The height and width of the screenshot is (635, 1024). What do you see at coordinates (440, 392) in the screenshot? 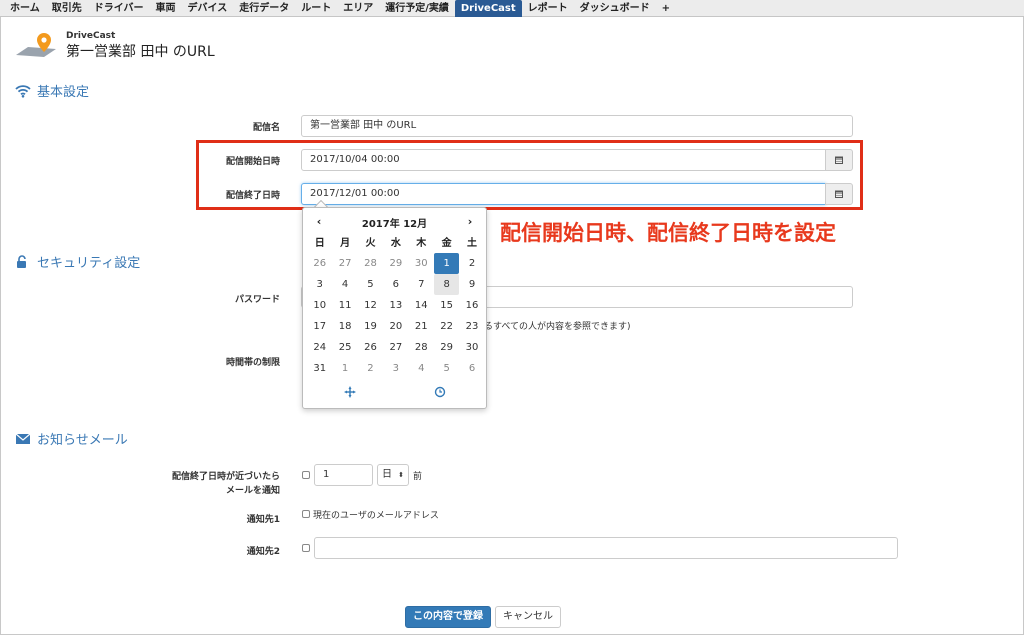
I see `clock-icon` at bounding box center [440, 392].